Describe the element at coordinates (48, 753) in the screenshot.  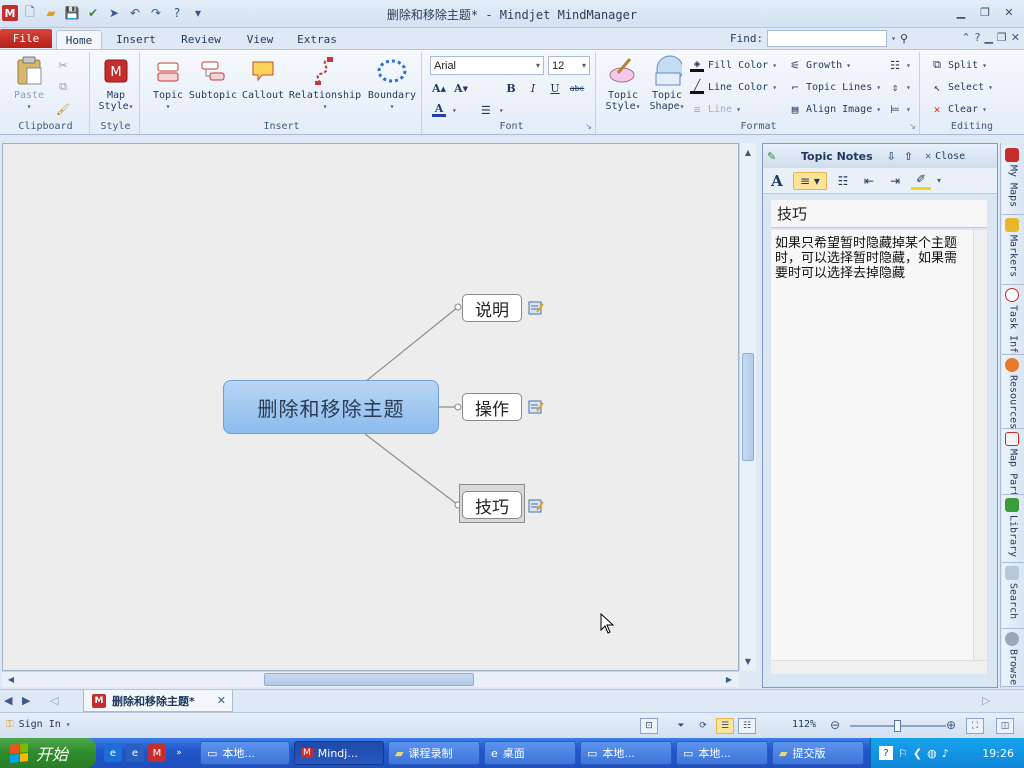
I see `start-button: 开始` at that location.